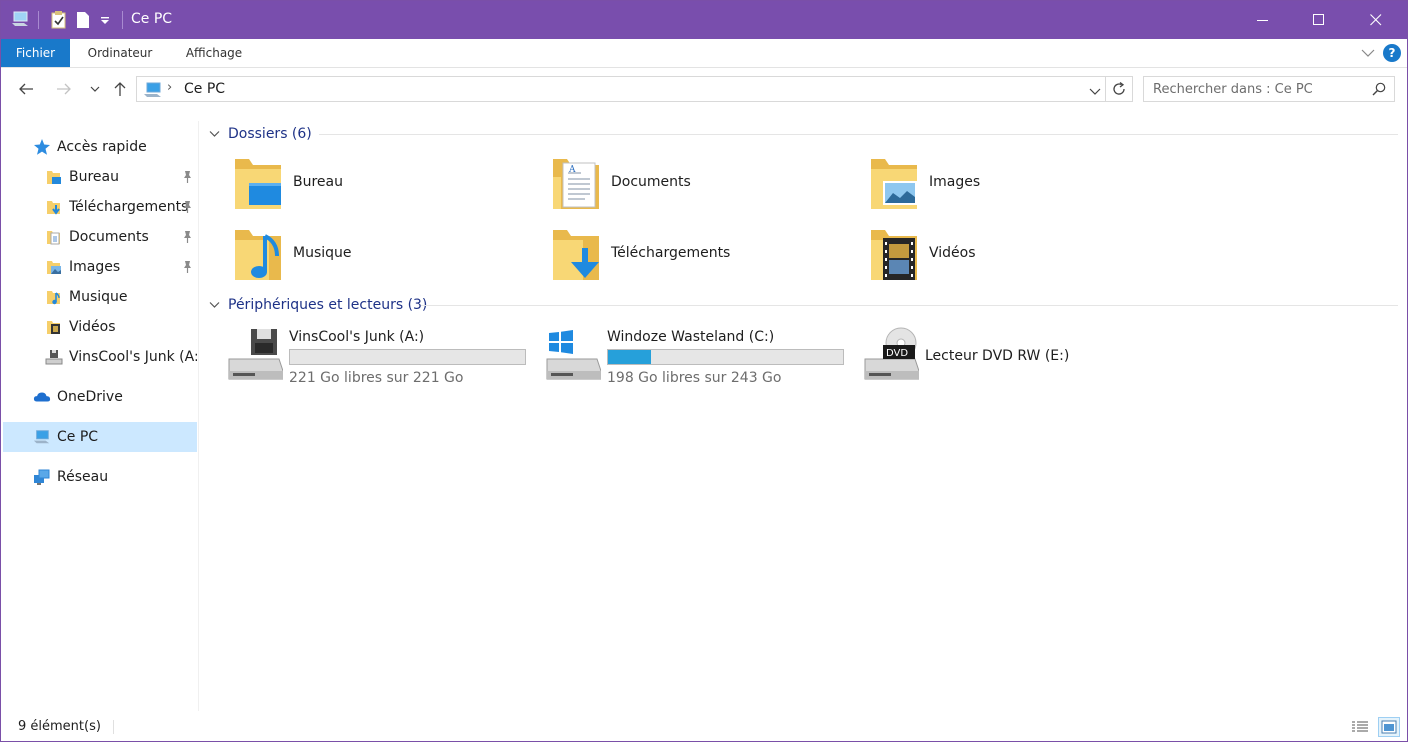  I want to click on search-box, so click(1269, 89).